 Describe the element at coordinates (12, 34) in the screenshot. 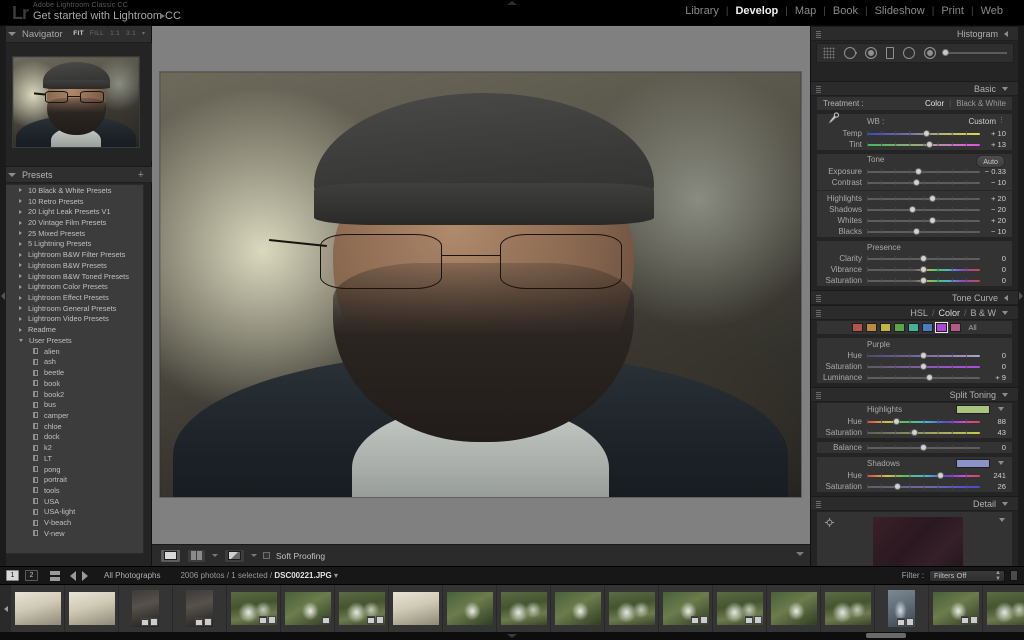

I see `navigator-disclosure-icon` at that location.